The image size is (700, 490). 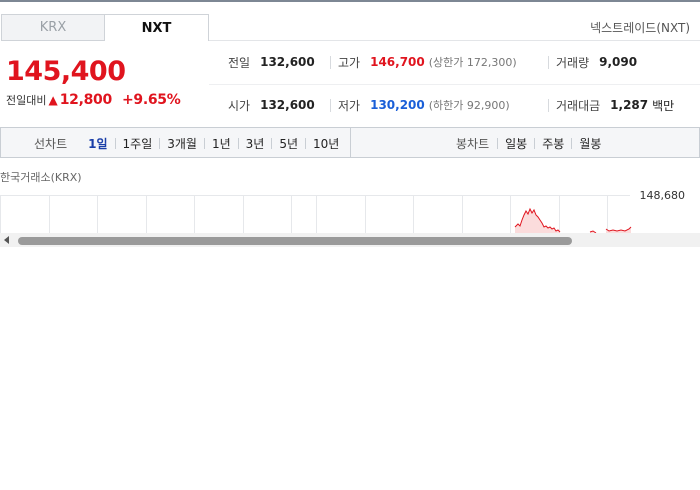 What do you see at coordinates (255, 143) in the screenshot?
I see `period-3y: 3년` at bounding box center [255, 143].